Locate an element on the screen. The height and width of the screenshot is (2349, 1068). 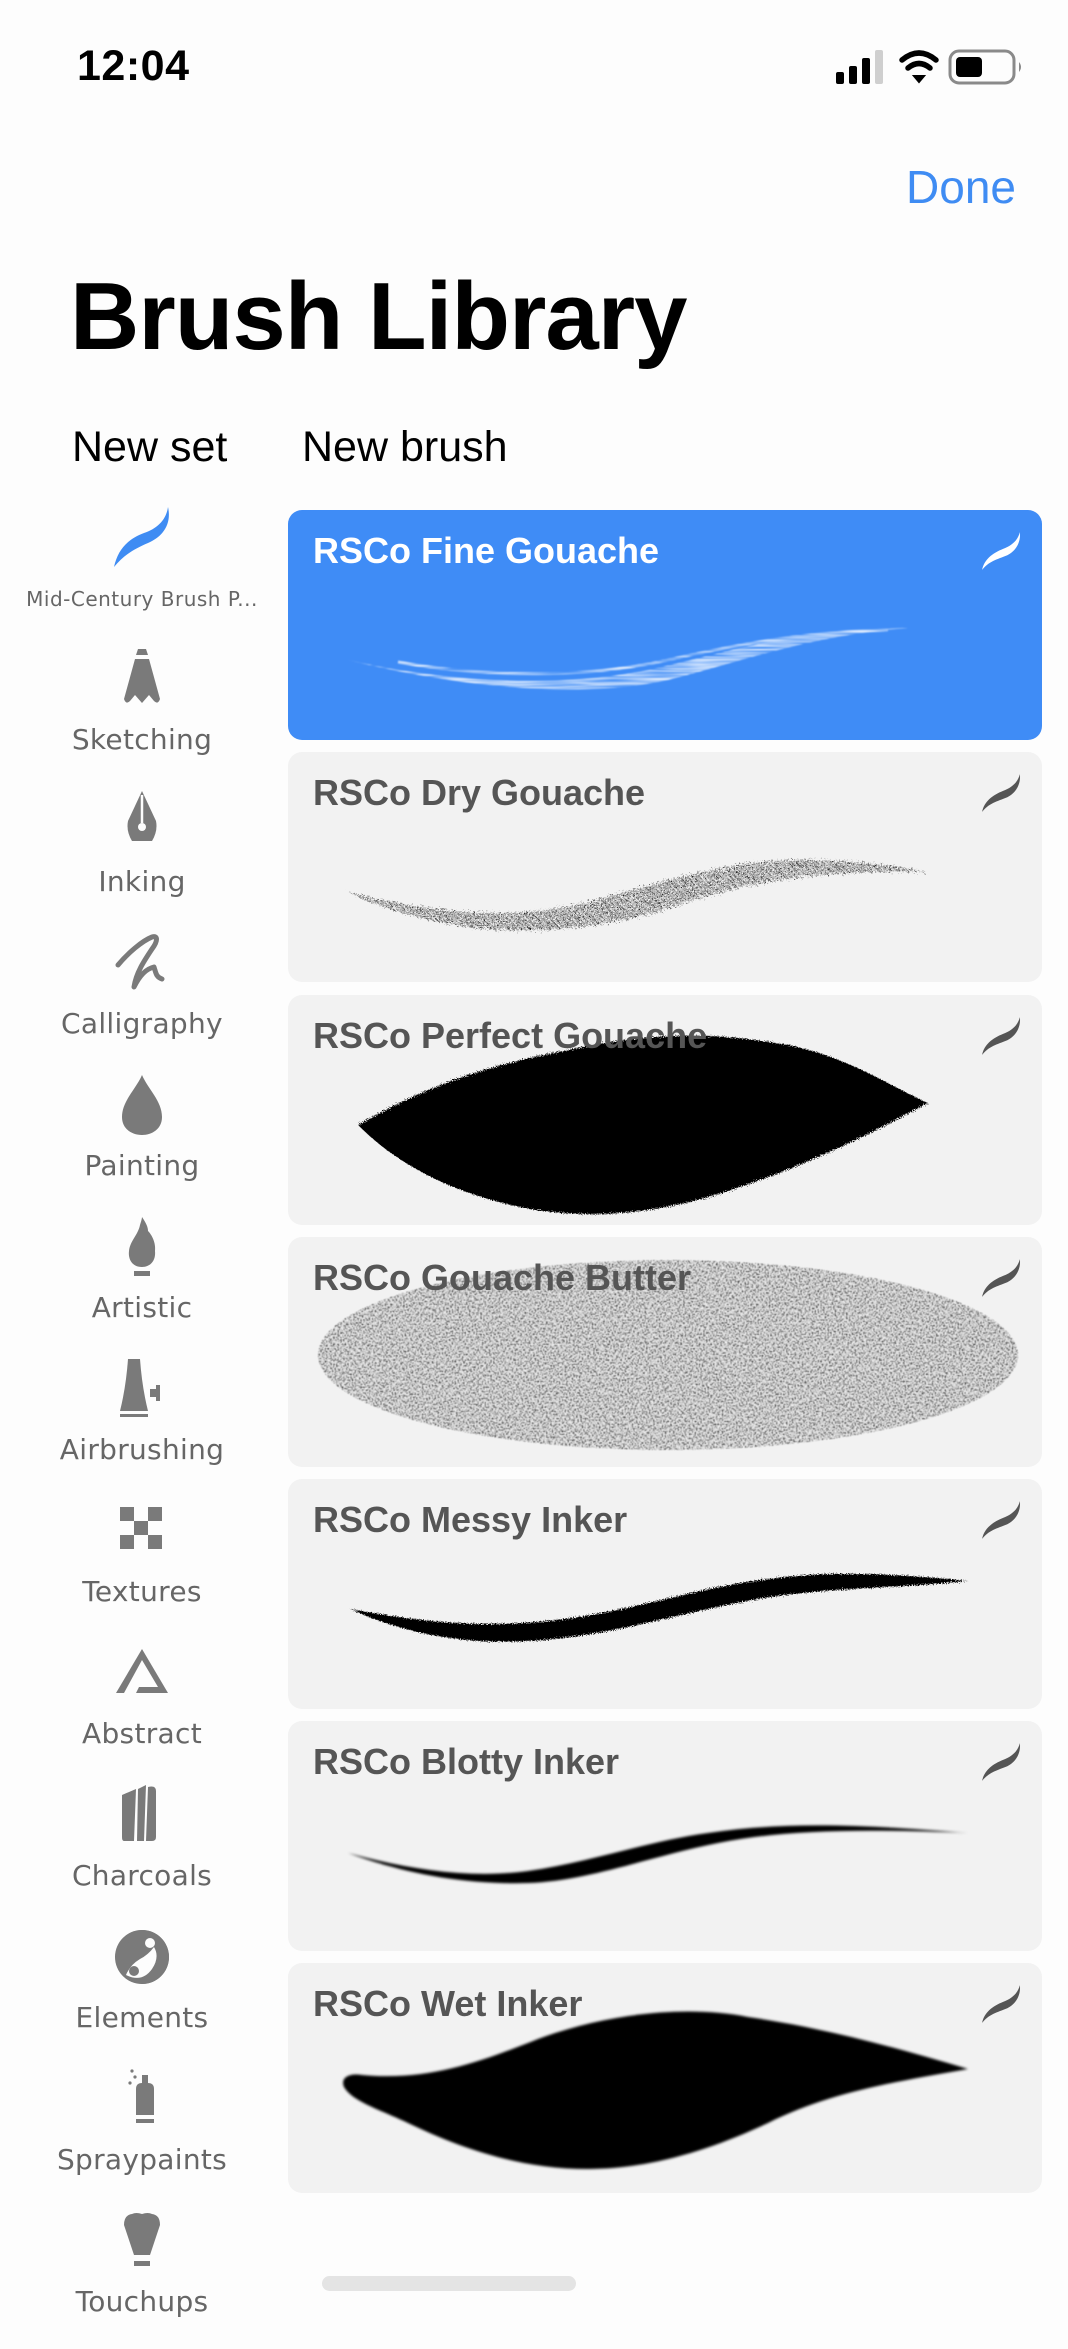
brush-name: RSCo Wet Inker is located at coordinates (448, 2003).